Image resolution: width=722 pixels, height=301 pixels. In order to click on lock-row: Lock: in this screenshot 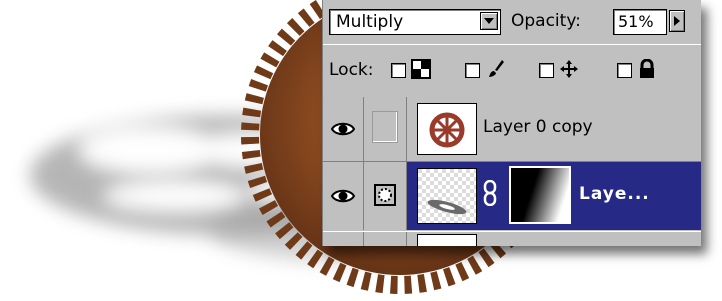, I will do `click(512, 71)`.